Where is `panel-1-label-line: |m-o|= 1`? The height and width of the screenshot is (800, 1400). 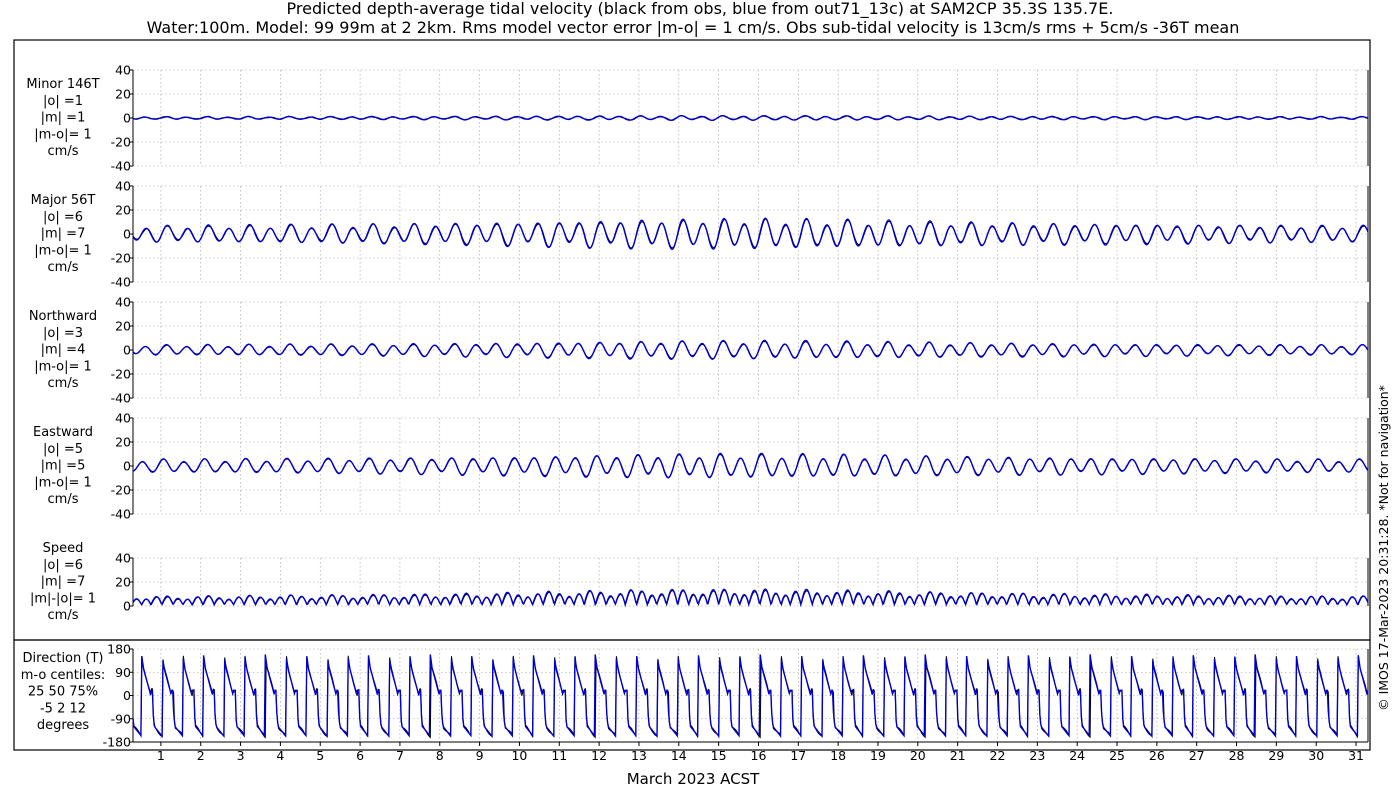 panel-1-label-line: |m-o|= 1 is located at coordinates (63, 134).